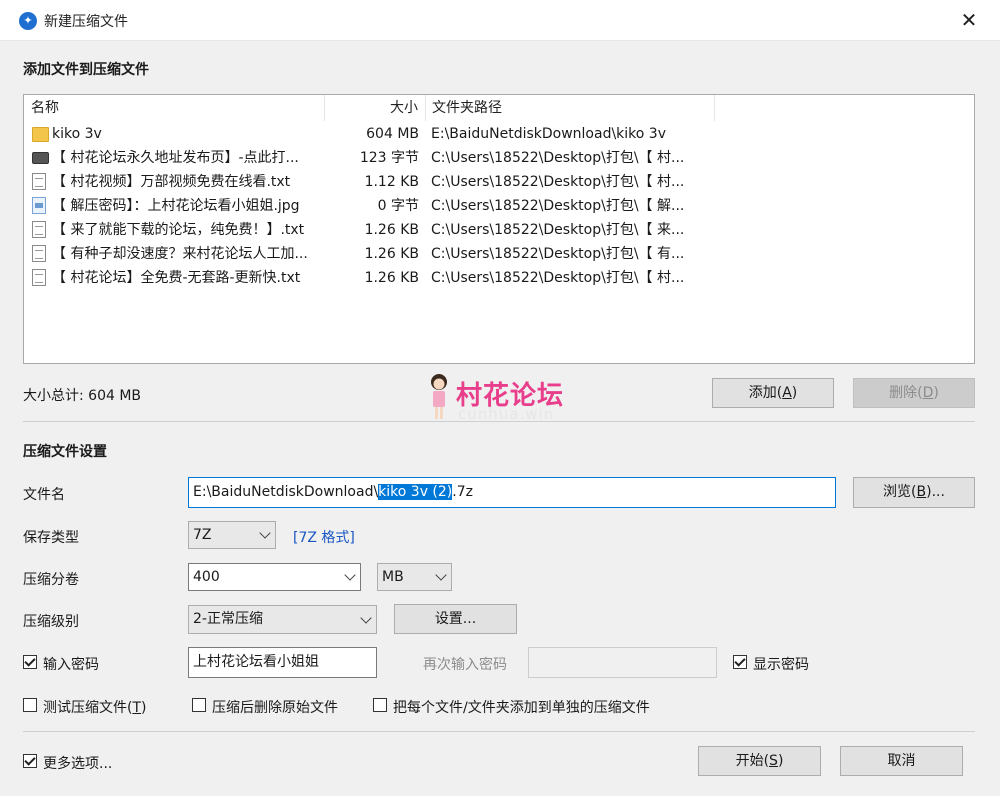  I want to click on settings-section-title: 压缩文件设置, so click(65, 452).